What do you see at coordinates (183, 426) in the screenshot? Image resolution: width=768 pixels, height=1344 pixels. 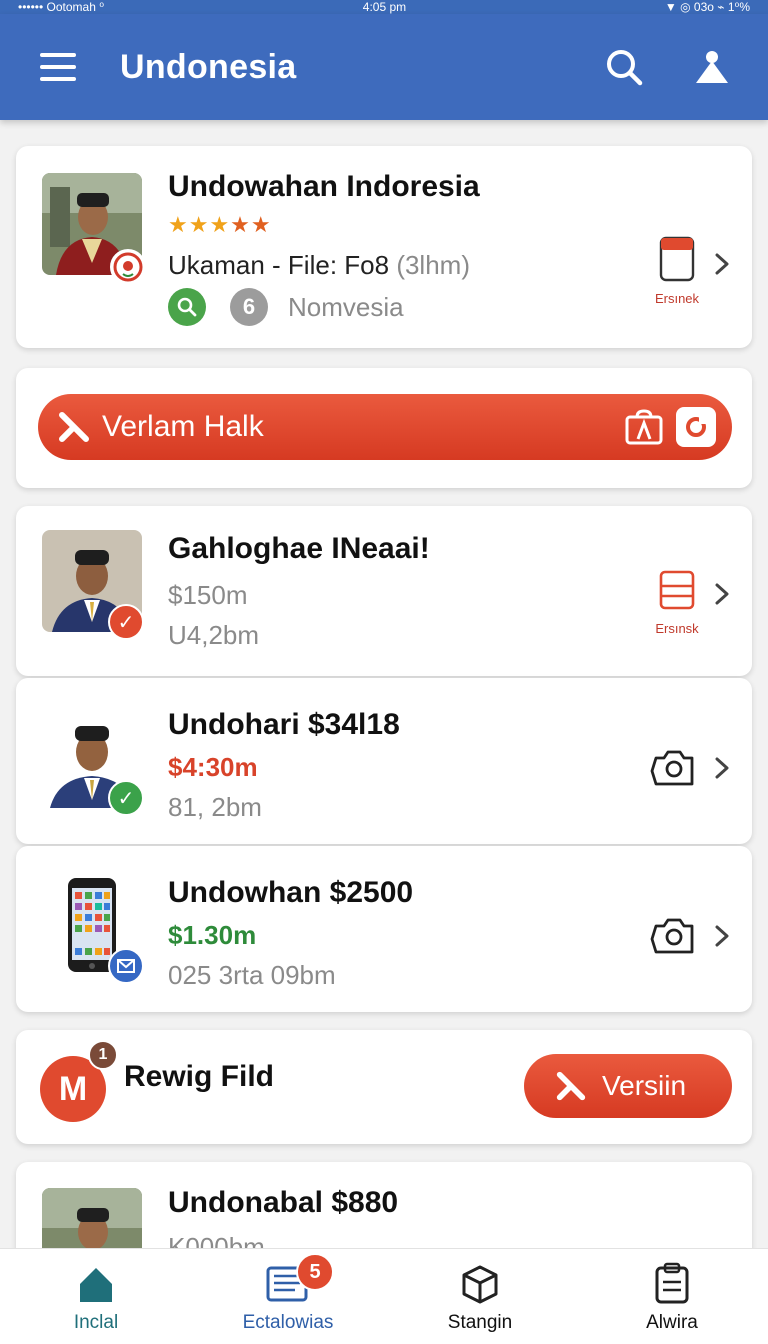 I see `primary-action-label: Verlam Halk` at bounding box center [183, 426].